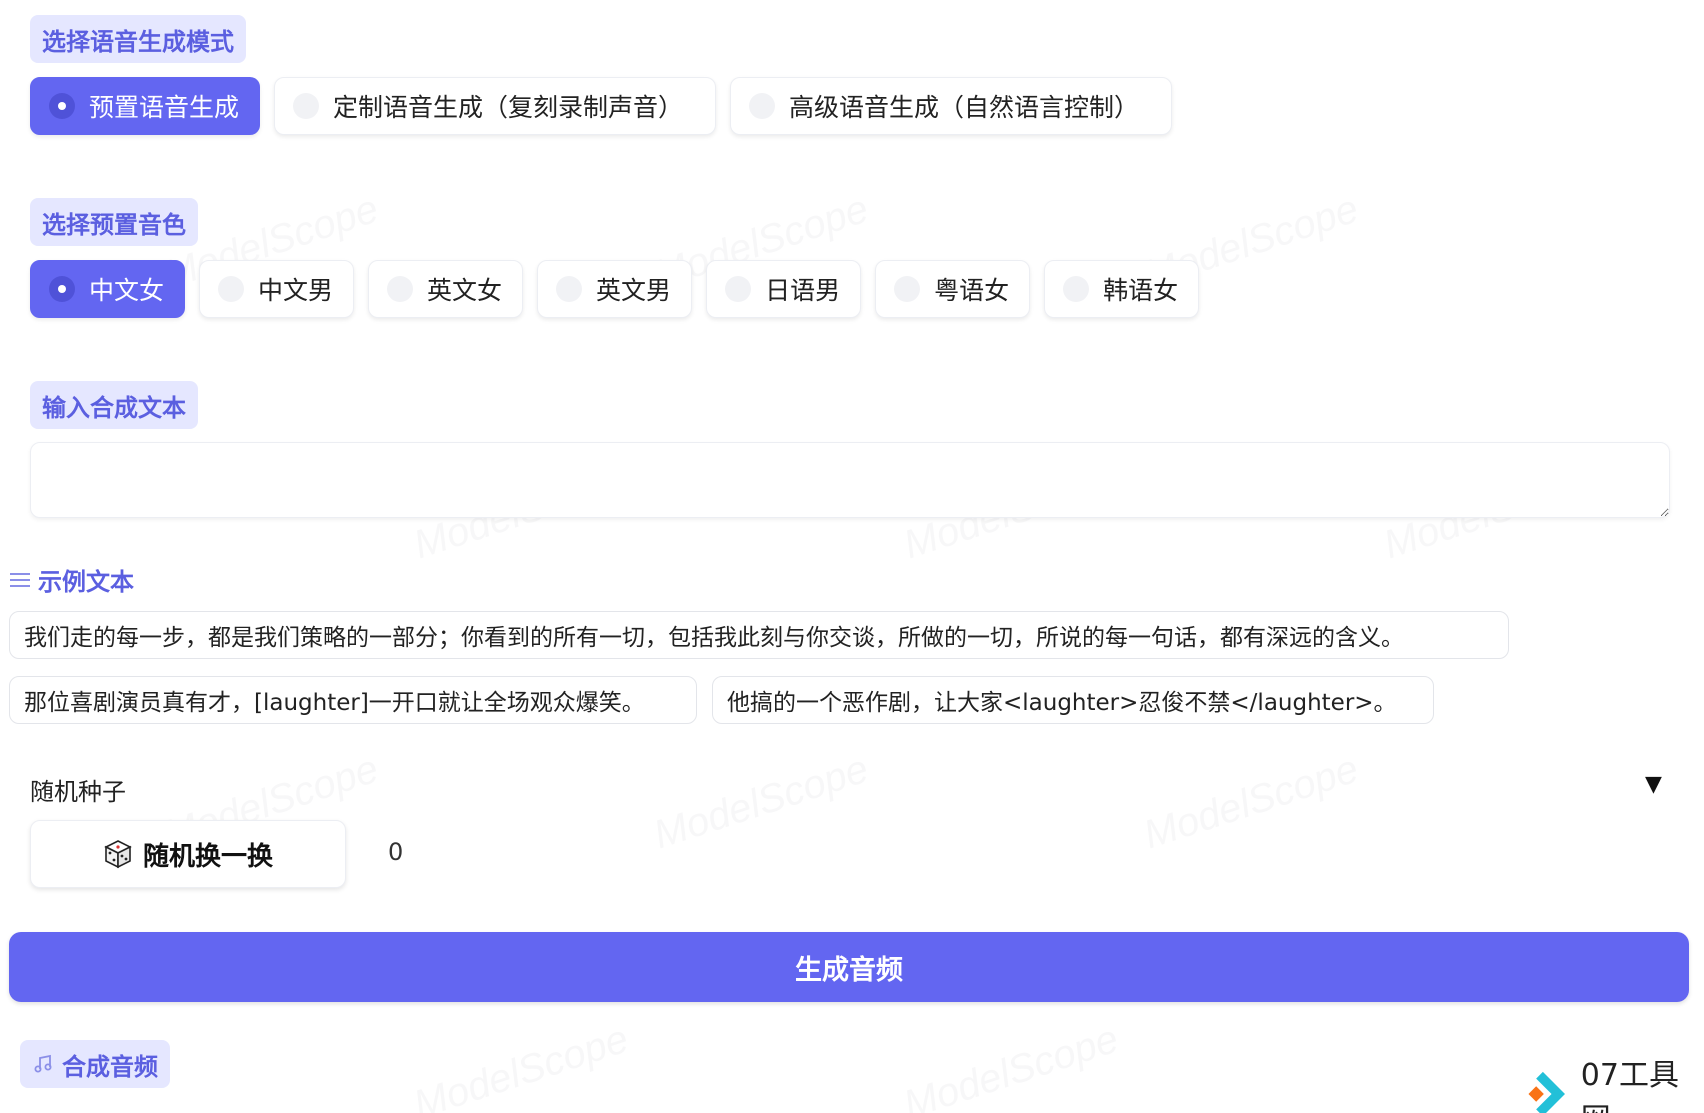 This screenshot has height=1113, width=1704. I want to click on synthesis-text-input, so click(850, 480).